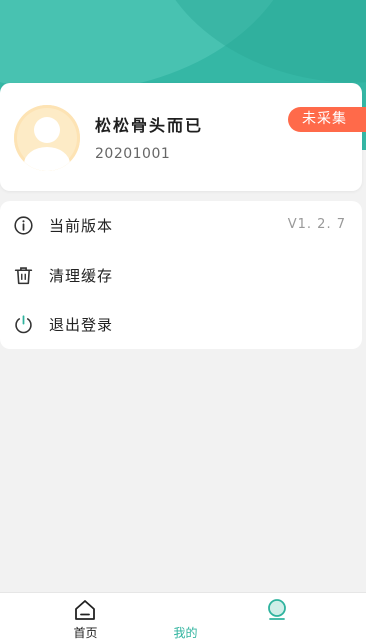 The image size is (366, 644). What do you see at coordinates (327, 119) in the screenshot?
I see `status-badge: 未采集` at bounding box center [327, 119].